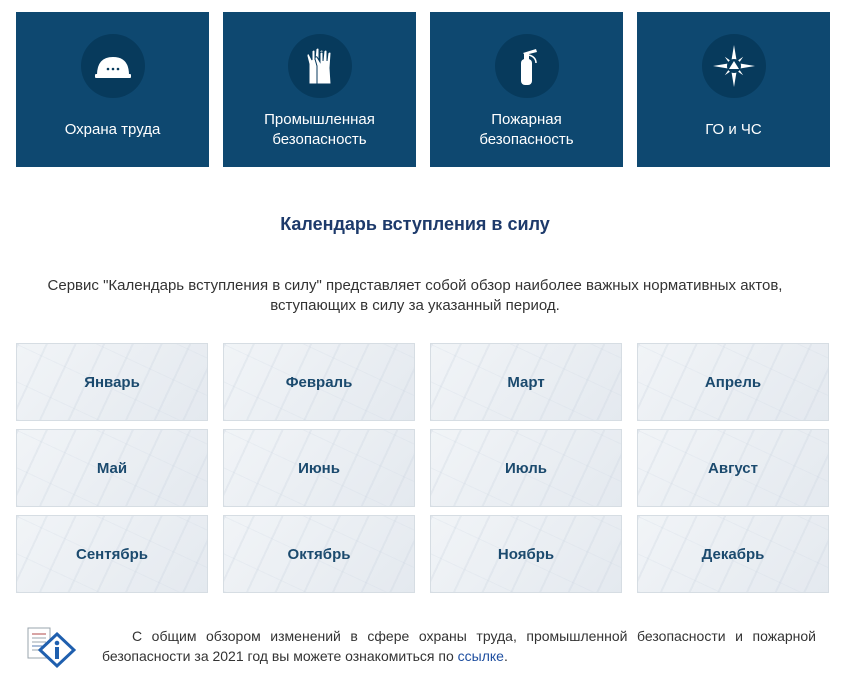 This screenshot has height=691, width=844. What do you see at coordinates (526, 468) in the screenshot?
I see `month-july: Июль` at bounding box center [526, 468].